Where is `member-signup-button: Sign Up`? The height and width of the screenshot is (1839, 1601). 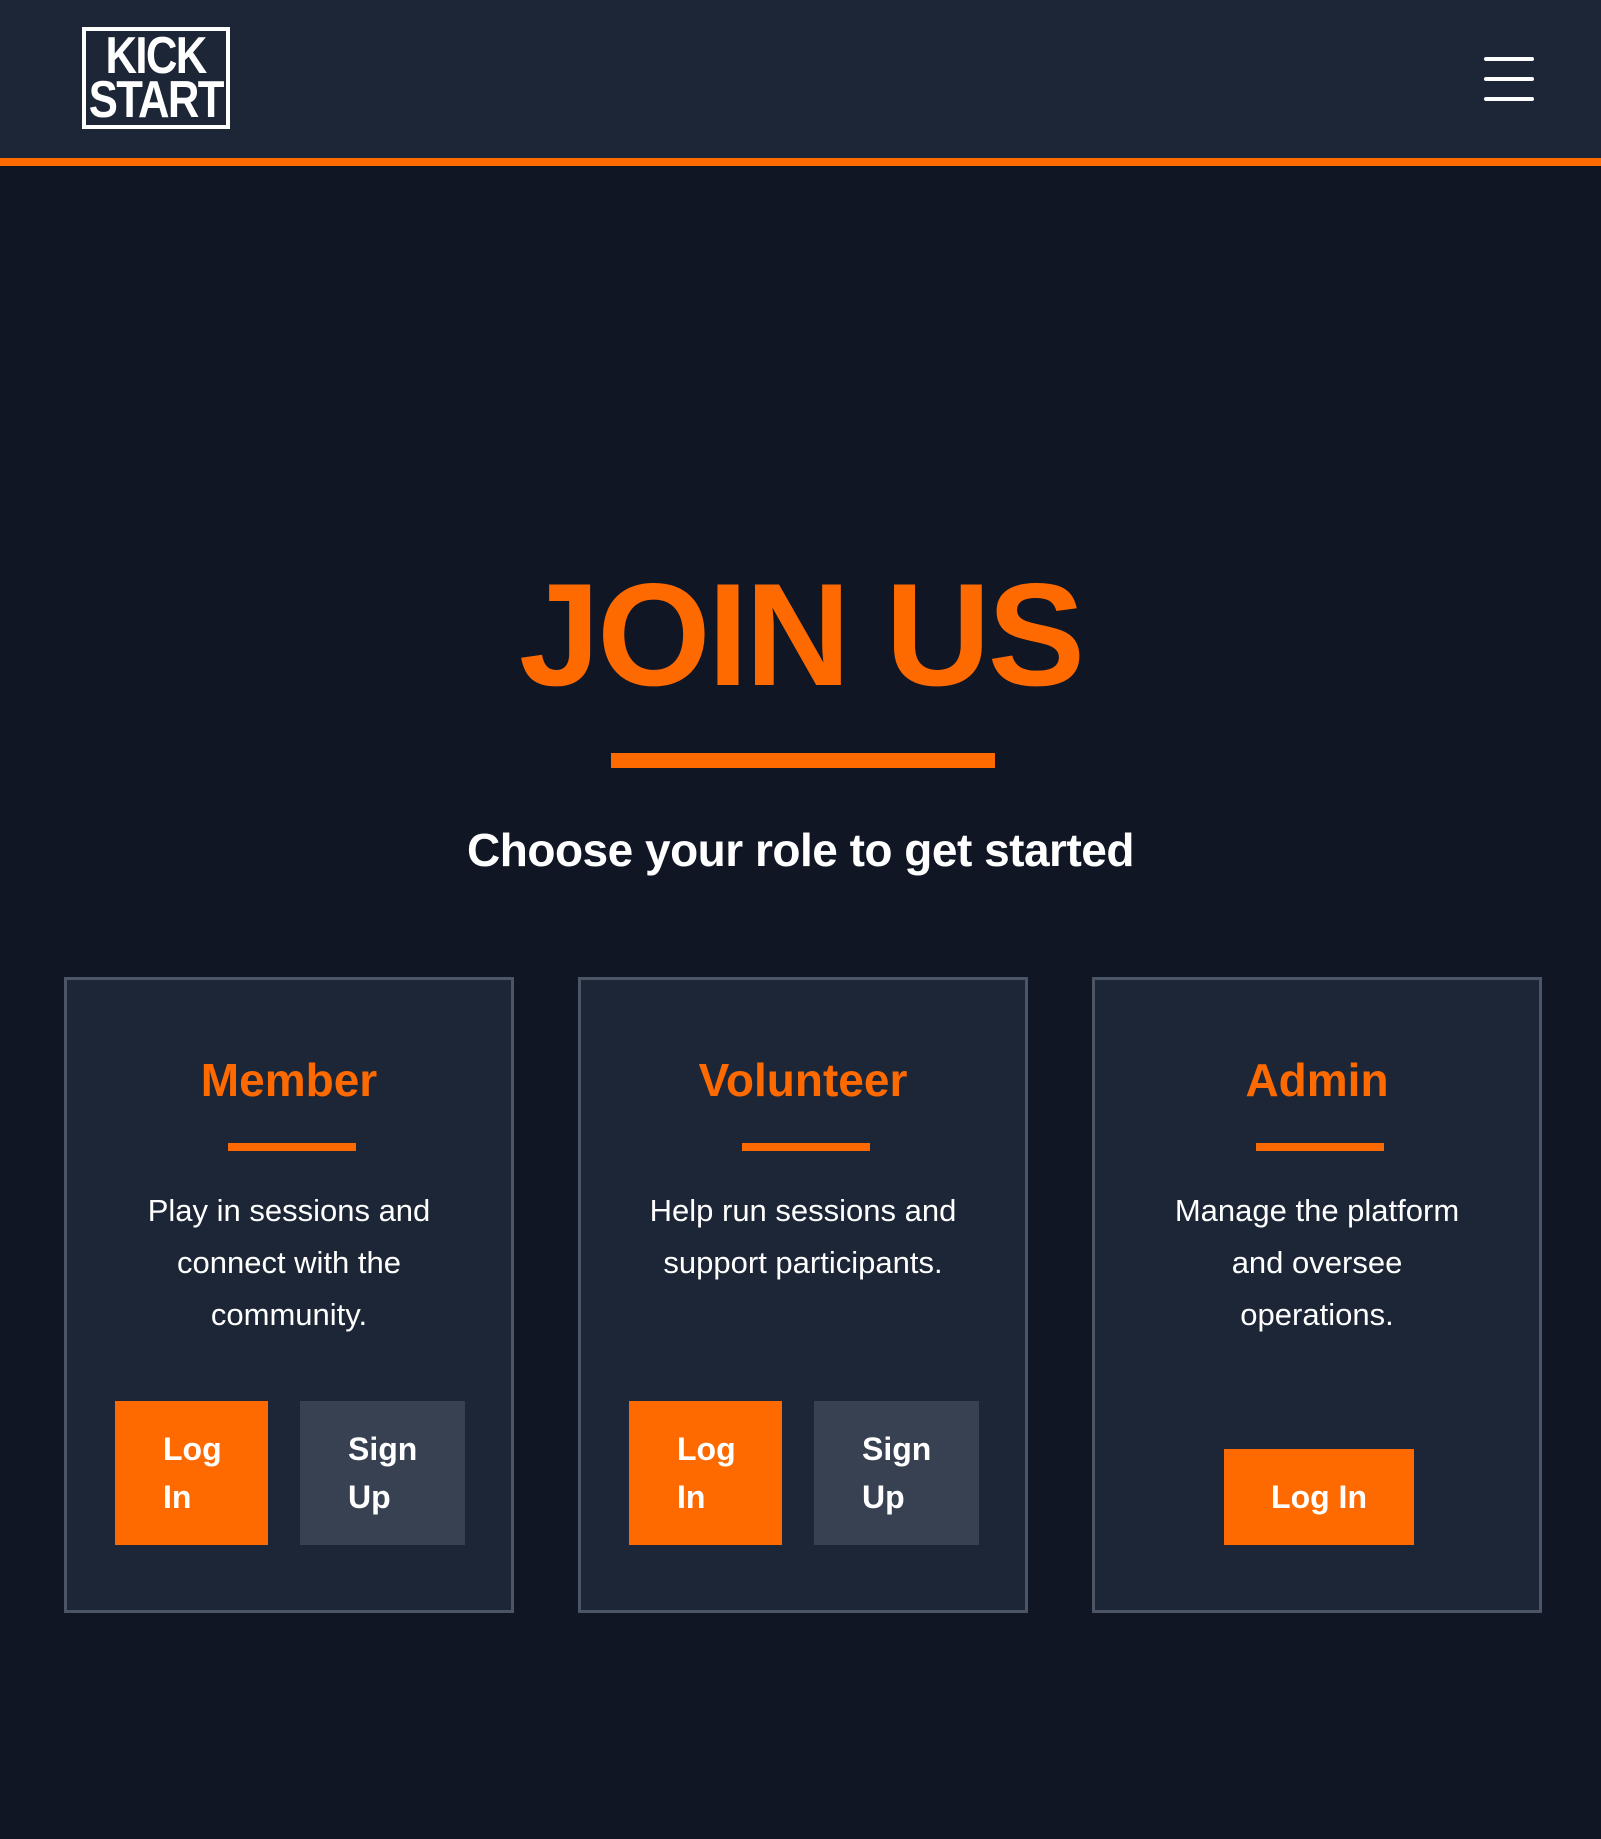
member-signup-button: Sign Up is located at coordinates (382, 1473).